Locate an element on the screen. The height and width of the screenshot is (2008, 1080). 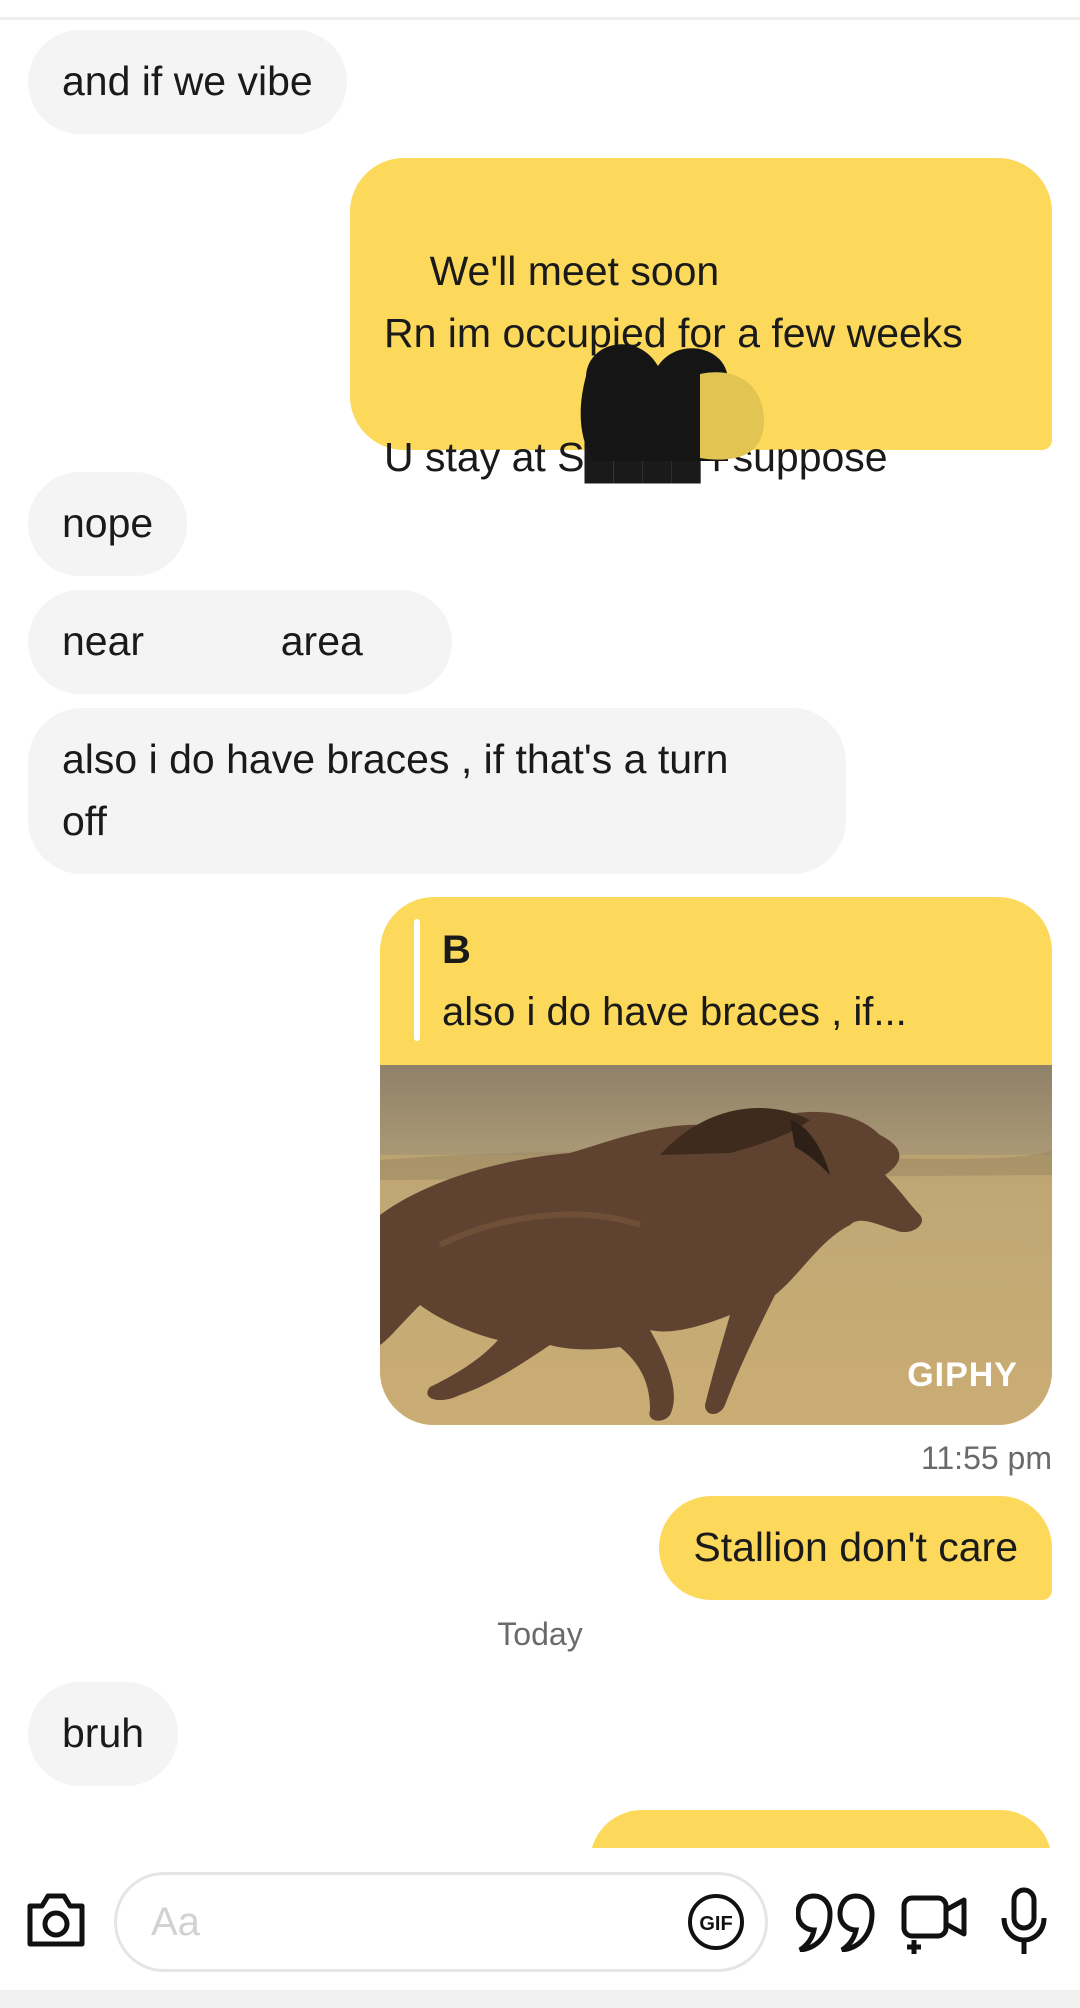
video-call-icon is located at coordinates (935, 1923).